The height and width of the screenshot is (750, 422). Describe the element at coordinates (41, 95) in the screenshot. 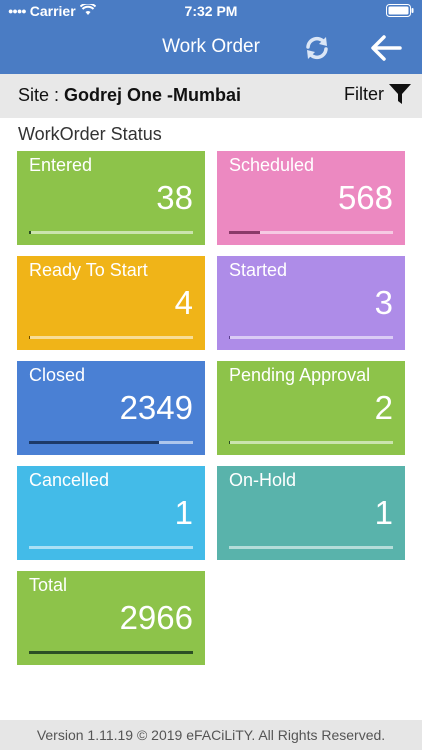

I see `site-label: Site :` at that location.